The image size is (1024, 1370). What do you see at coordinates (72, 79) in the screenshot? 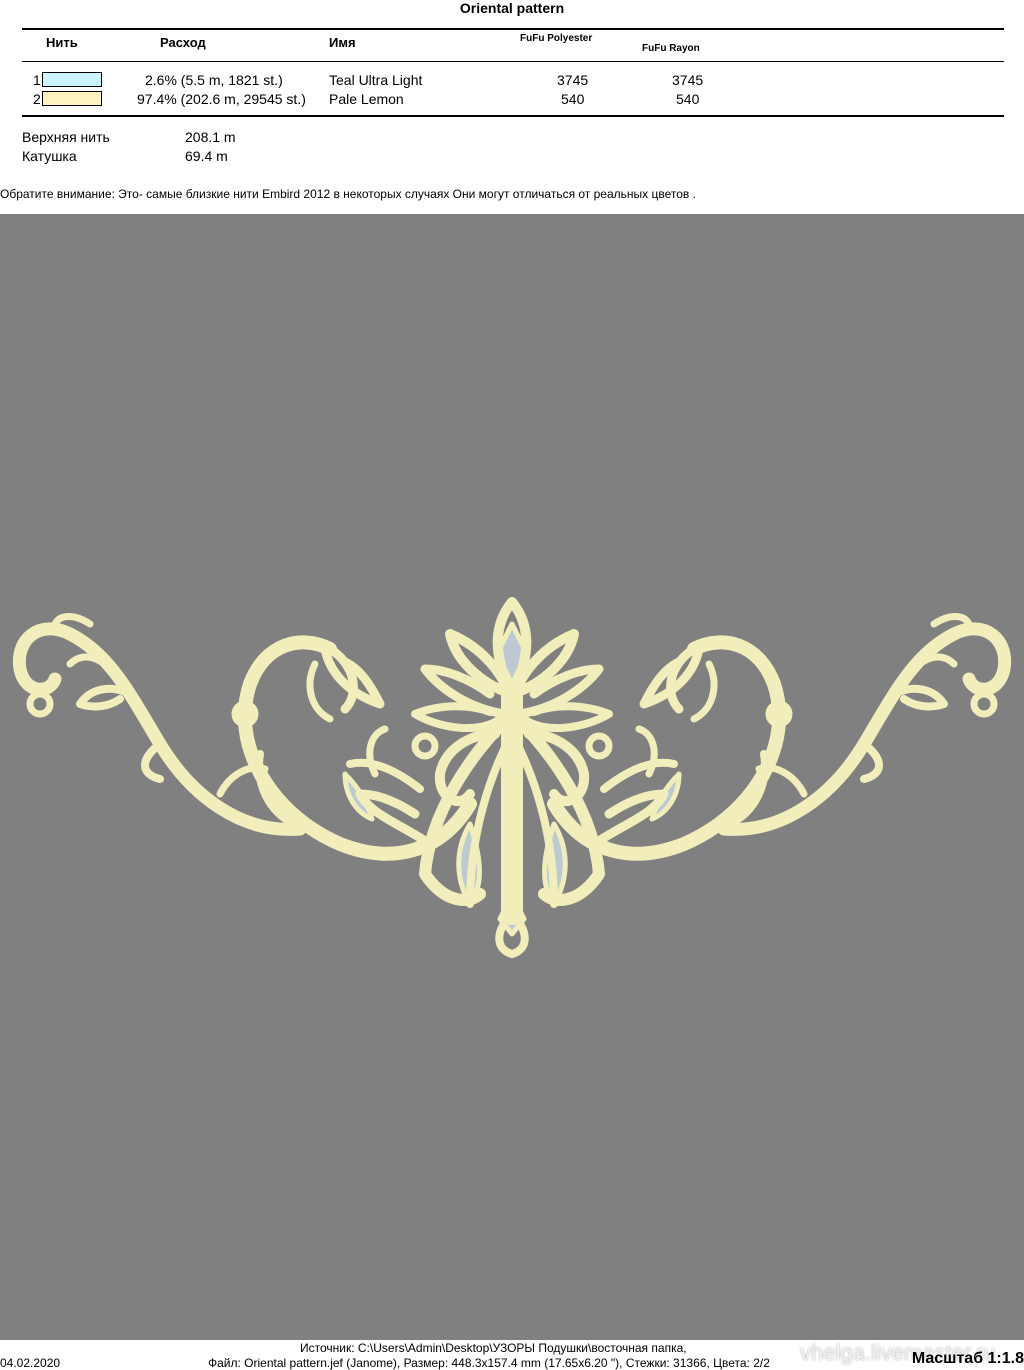
I see `row-1-color-swatch` at bounding box center [72, 79].